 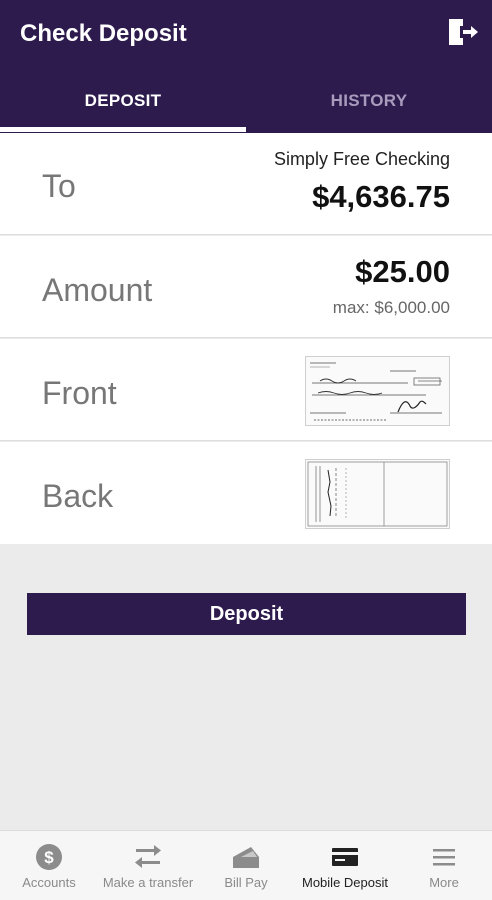 I want to click on front-label: Front, so click(x=79, y=393).